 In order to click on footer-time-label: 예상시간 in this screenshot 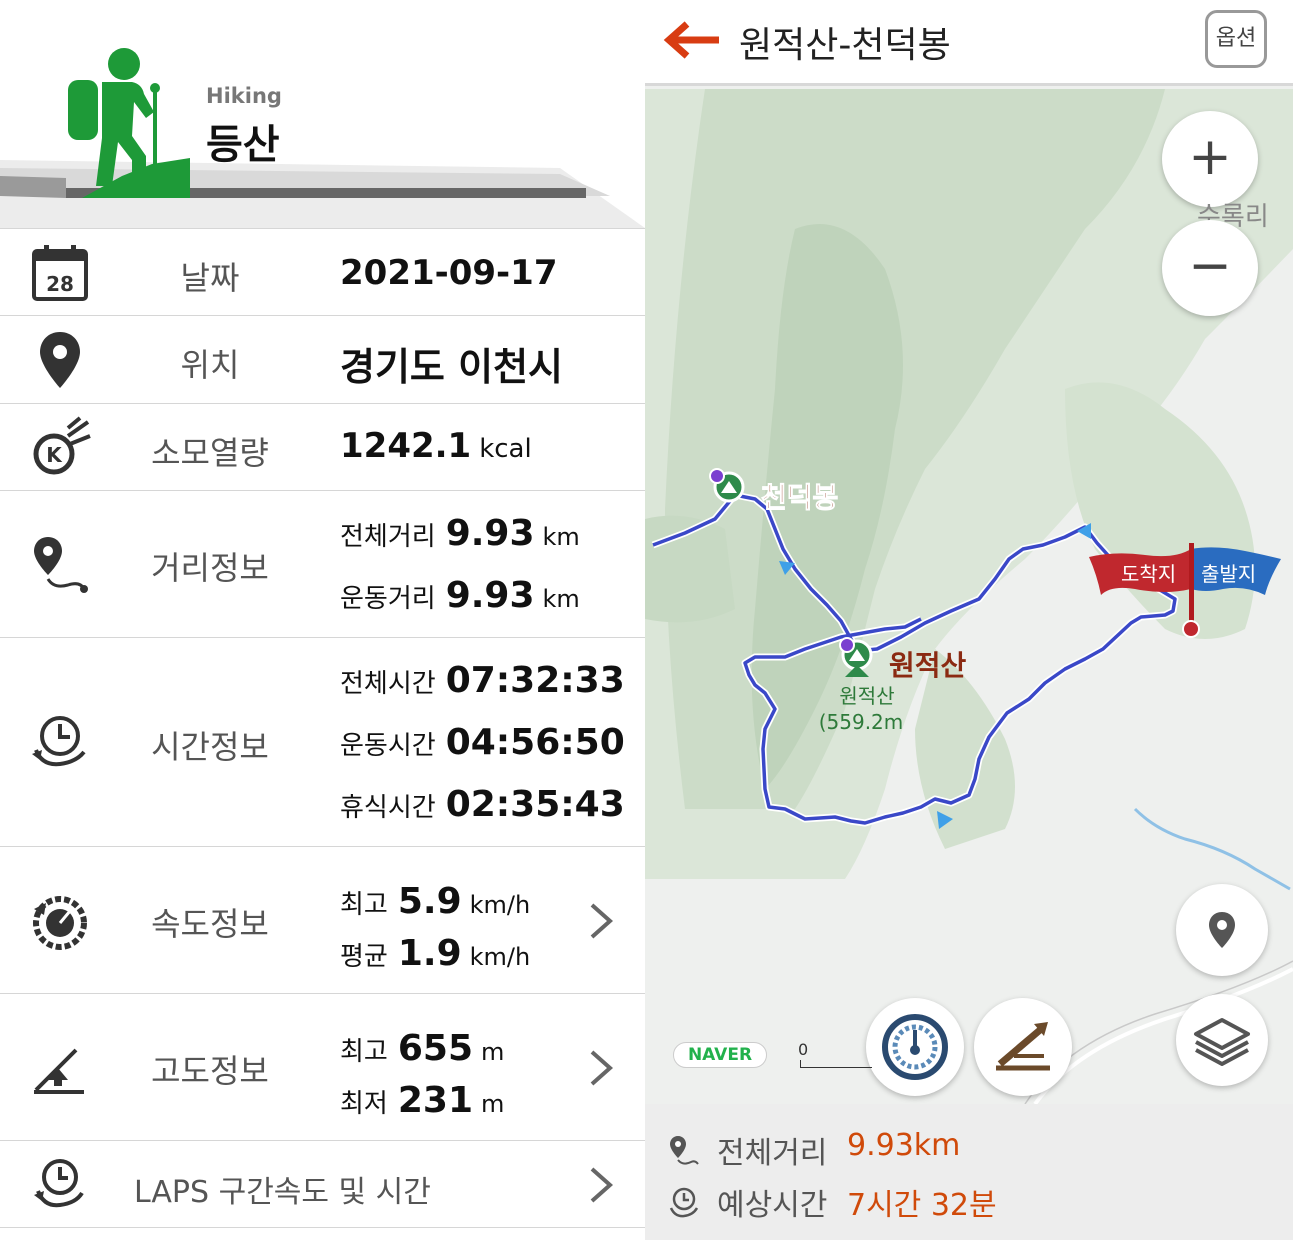, I will do `click(772, 1205)`.